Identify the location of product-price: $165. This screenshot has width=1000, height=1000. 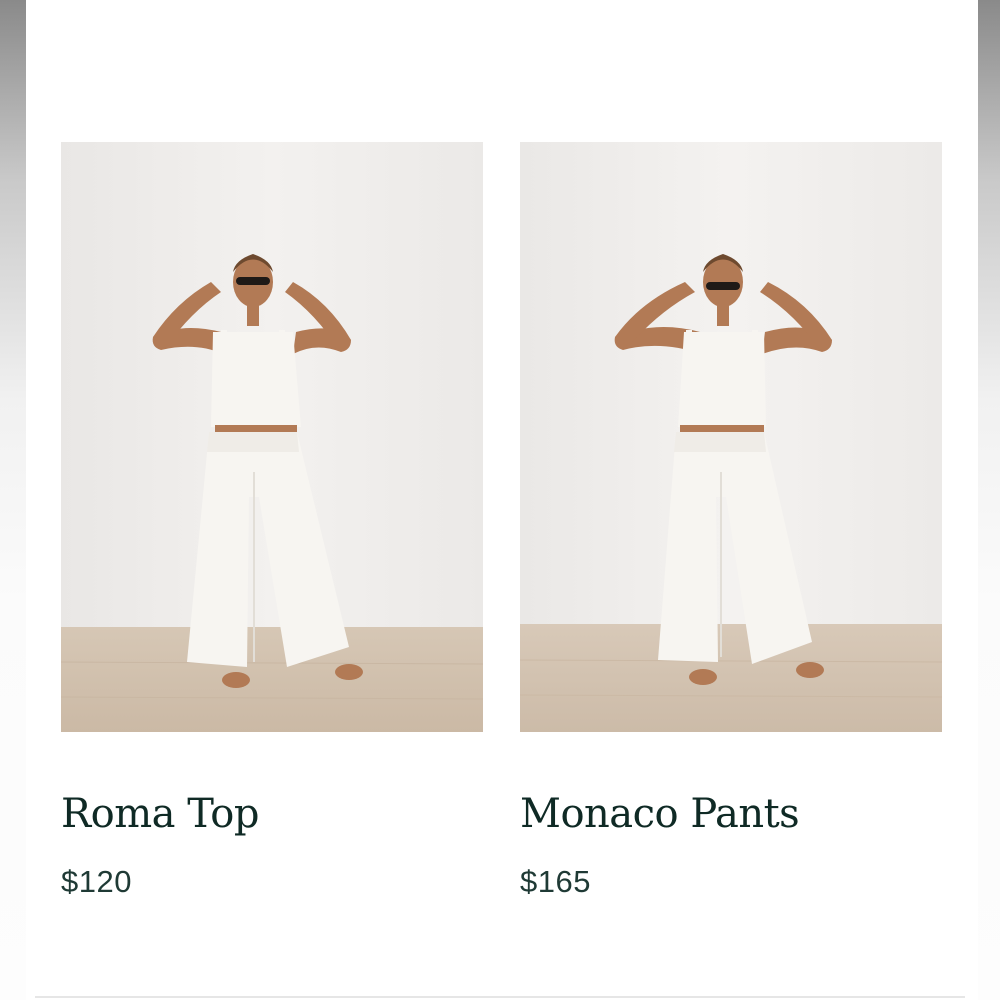
(555, 881).